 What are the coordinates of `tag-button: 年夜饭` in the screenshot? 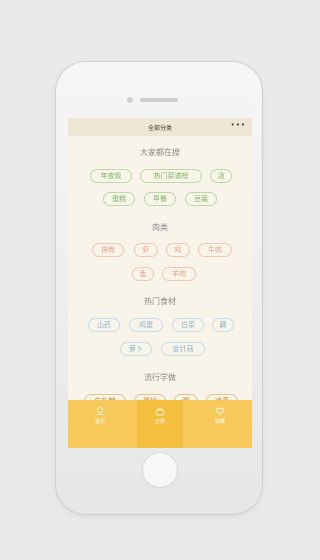 It's located at (111, 176).